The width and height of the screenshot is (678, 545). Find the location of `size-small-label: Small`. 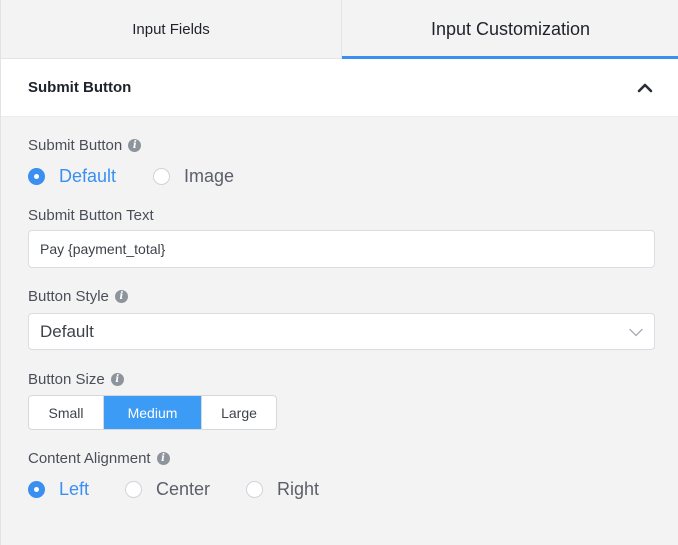

size-small-label: Small is located at coordinates (66, 412).